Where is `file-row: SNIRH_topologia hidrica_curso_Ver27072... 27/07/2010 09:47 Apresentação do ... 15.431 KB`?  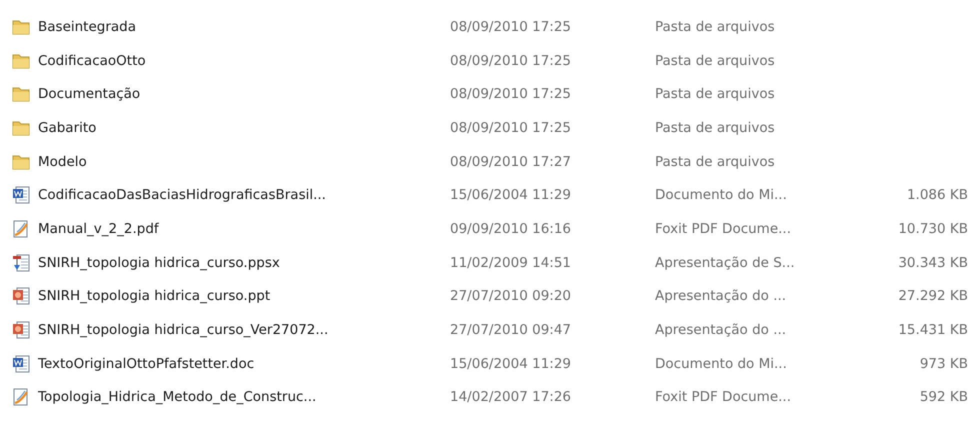
file-row: SNIRH_topologia hidrica_curso_Ver27072... 27/07/2010 09:47 Apresentação do ... 15.431 KB is located at coordinates (490, 330).